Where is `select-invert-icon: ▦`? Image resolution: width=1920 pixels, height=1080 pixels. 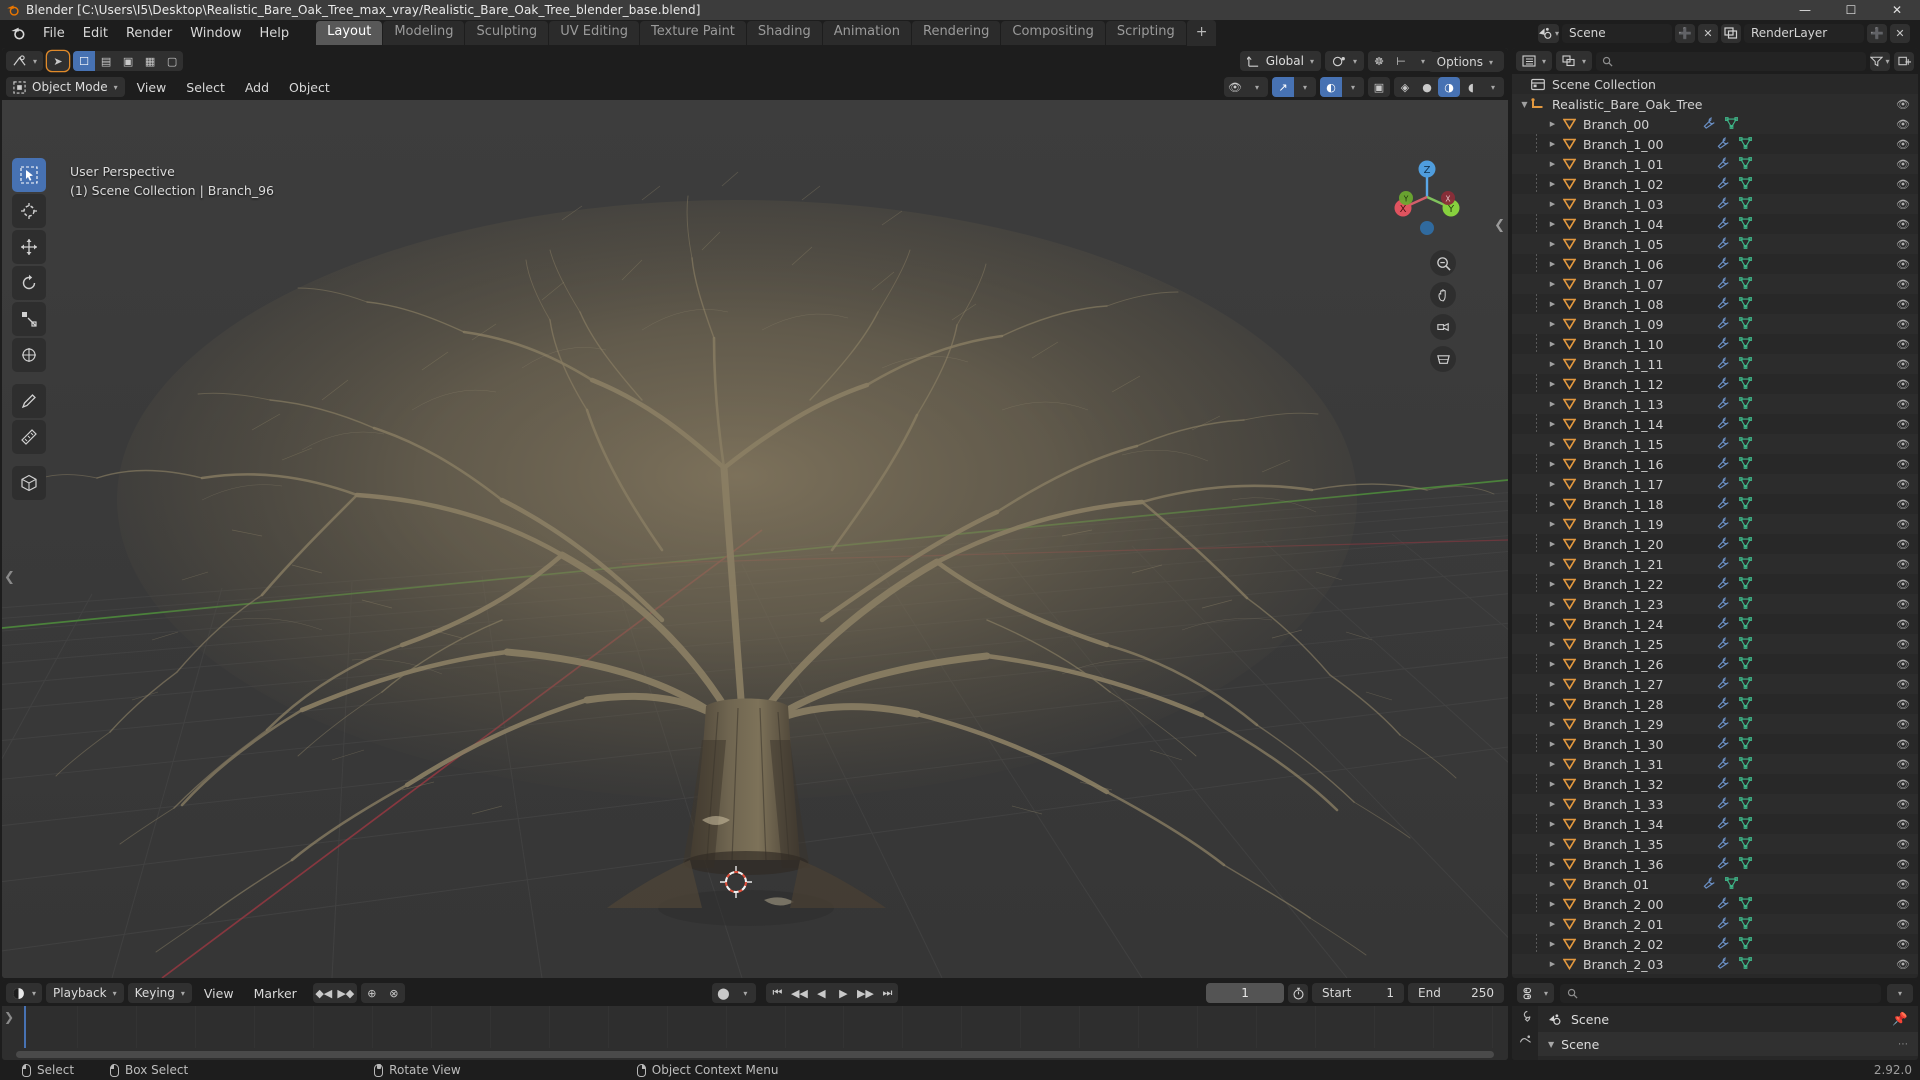 select-invert-icon: ▦ is located at coordinates (150, 61).